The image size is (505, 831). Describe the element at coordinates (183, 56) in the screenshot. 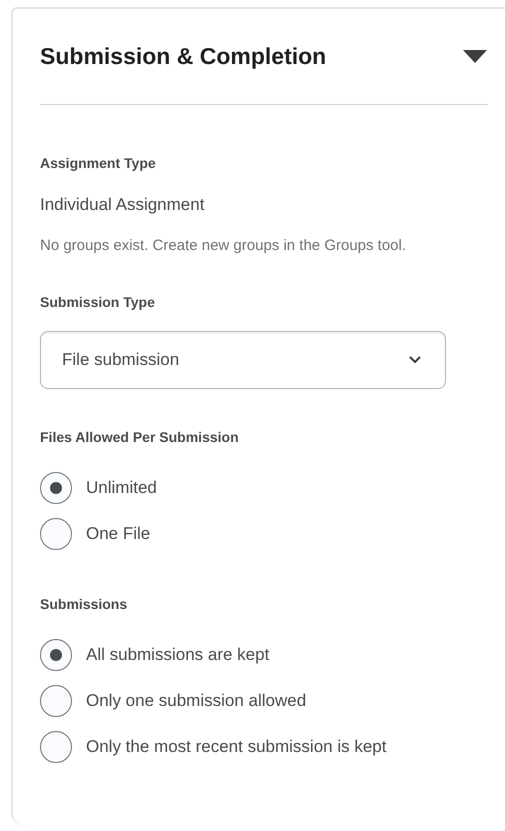

I see `panel-title: Submission & Completion` at that location.